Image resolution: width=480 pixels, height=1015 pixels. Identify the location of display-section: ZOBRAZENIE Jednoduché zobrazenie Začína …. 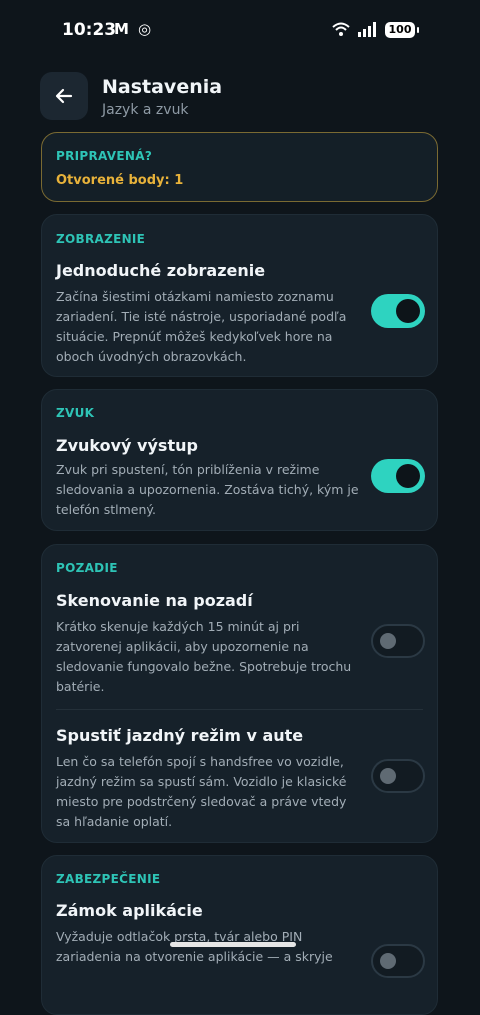
(239, 295).